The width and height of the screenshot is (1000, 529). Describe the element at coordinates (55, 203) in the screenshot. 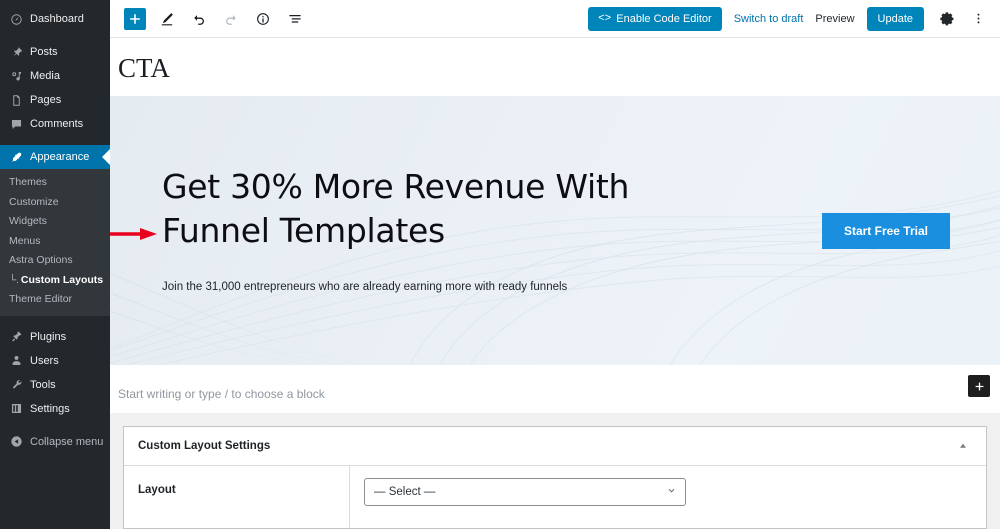

I see `submenu-item-customize: Customize` at that location.